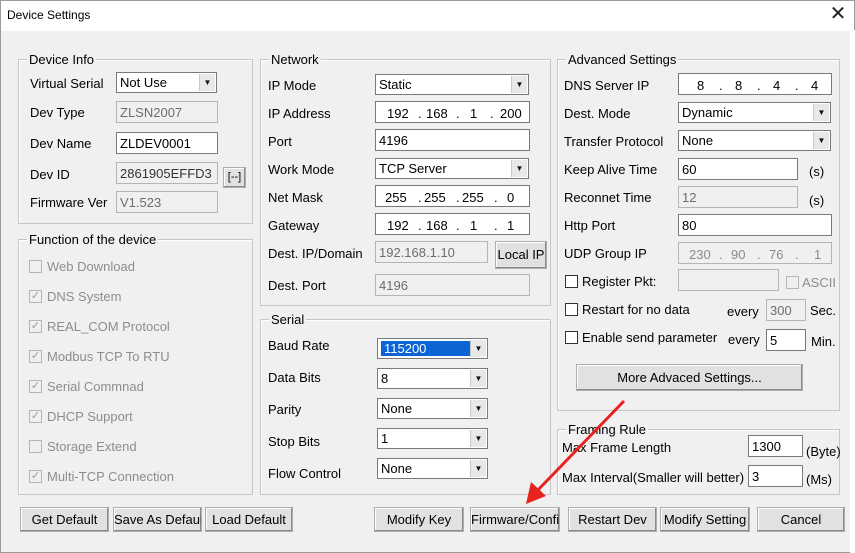 This screenshot has height=553, width=855. What do you see at coordinates (815, 85) in the screenshot?
I see `dns-octet-4: 4` at bounding box center [815, 85].